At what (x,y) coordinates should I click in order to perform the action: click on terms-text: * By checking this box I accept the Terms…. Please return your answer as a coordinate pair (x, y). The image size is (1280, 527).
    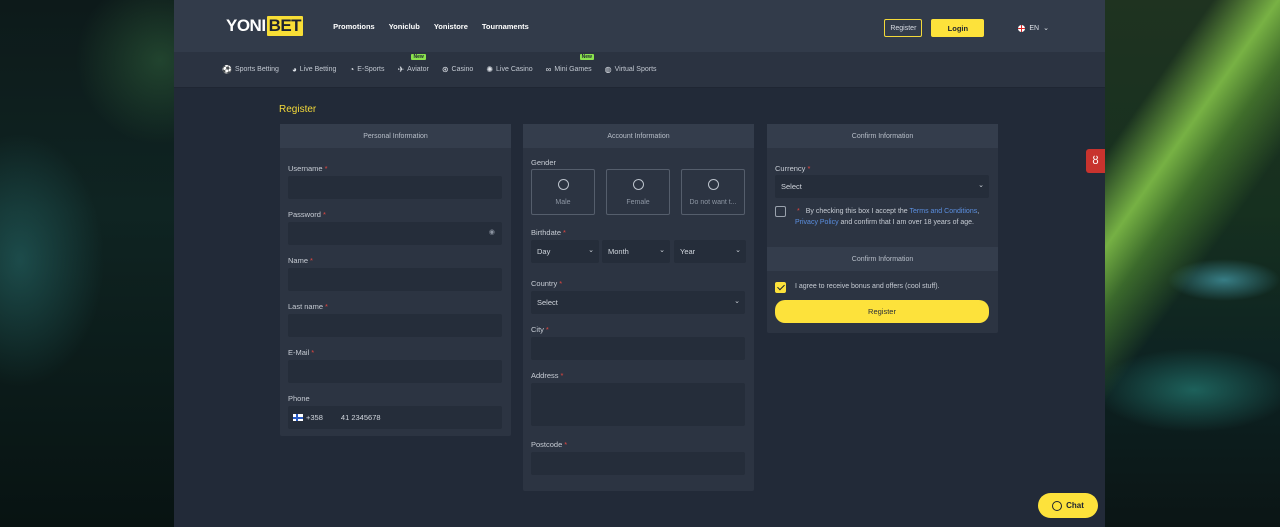
    Looking at the image, I should click on (887, 217).